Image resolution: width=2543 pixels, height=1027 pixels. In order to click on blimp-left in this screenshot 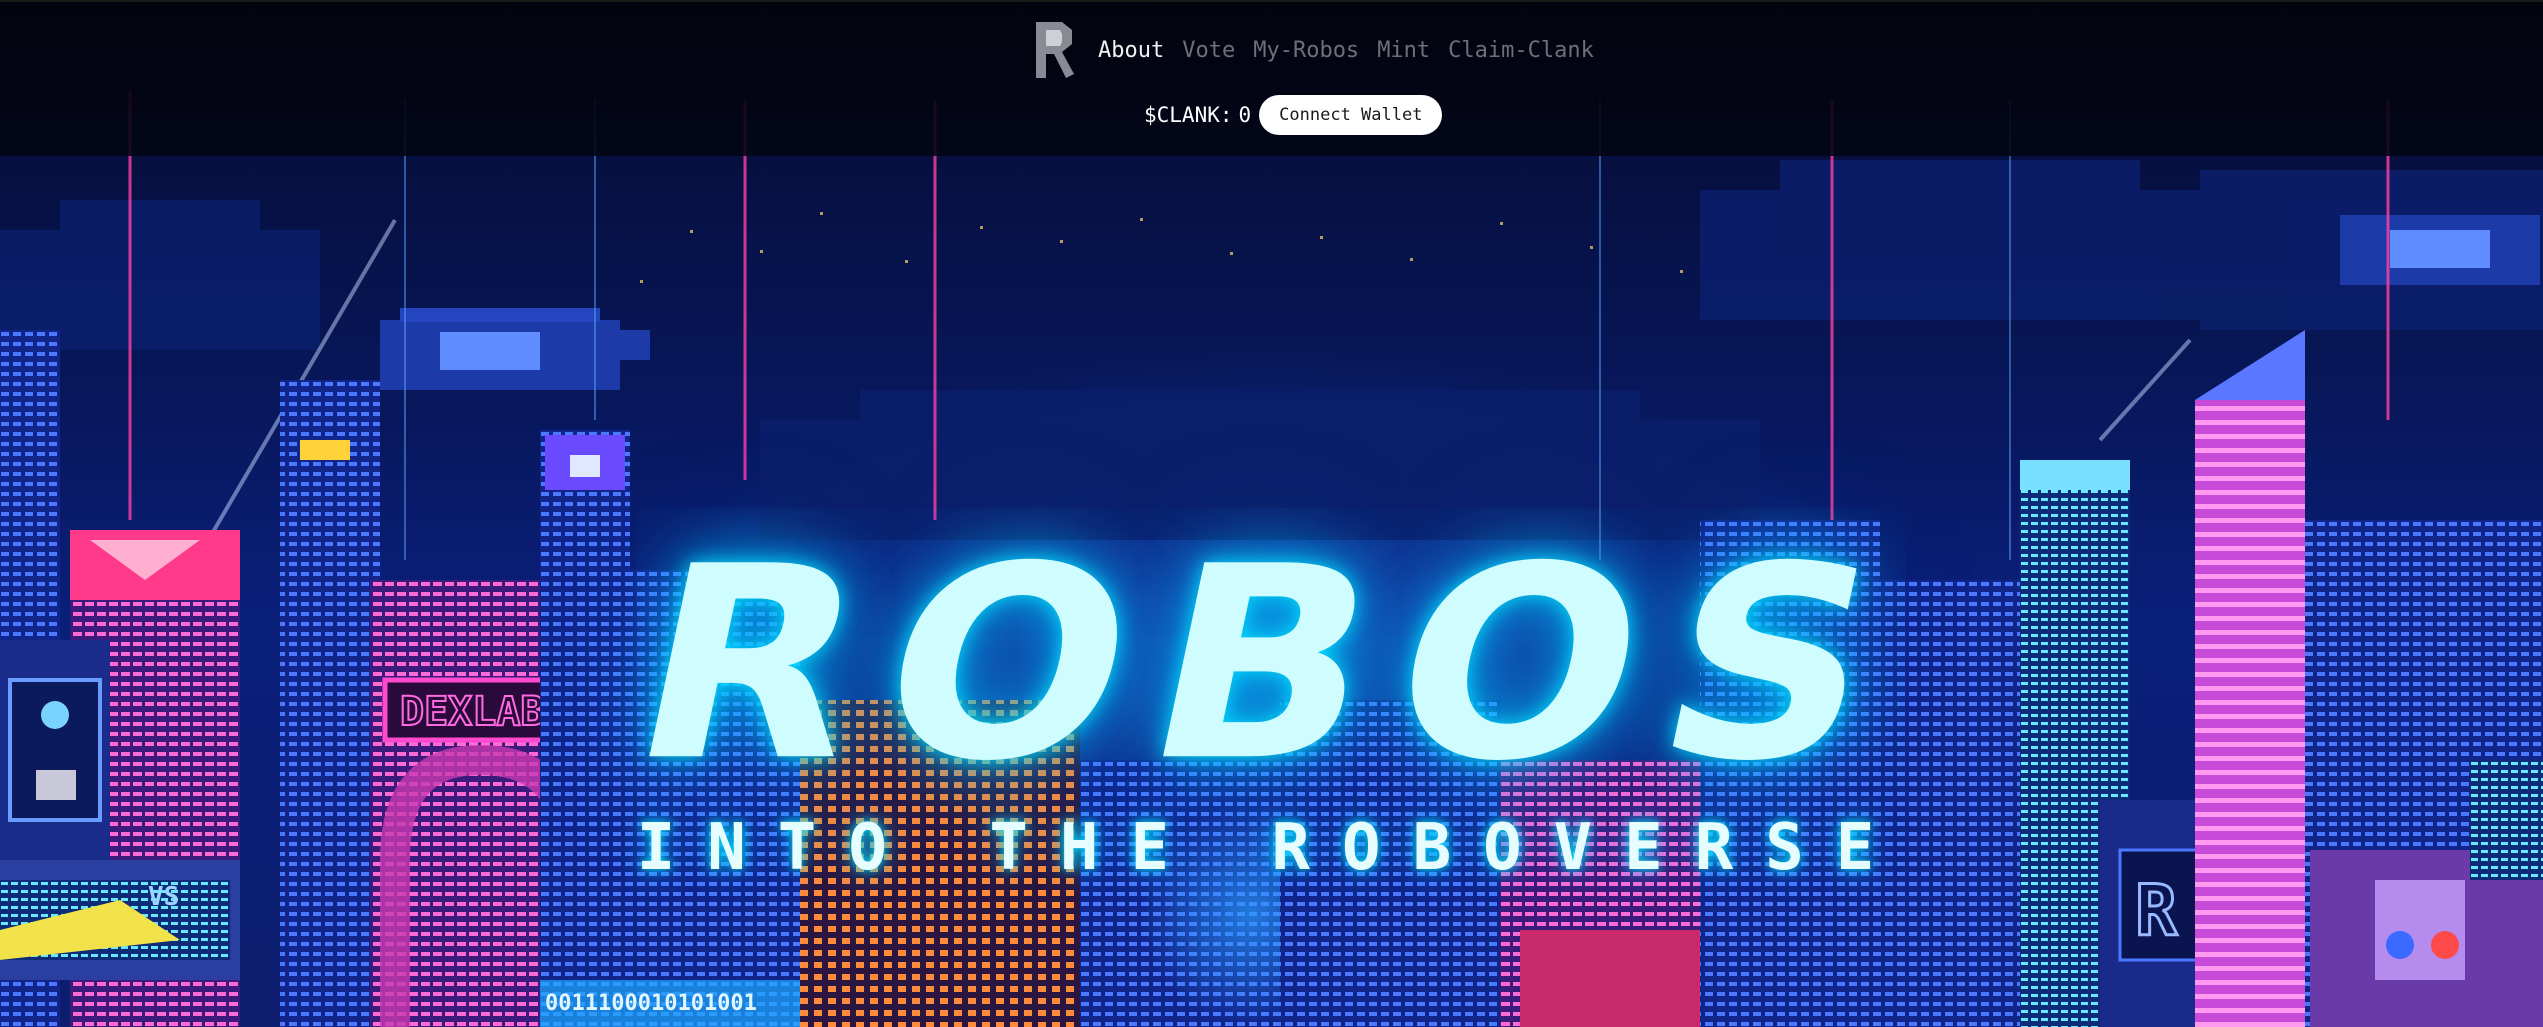, I will do `click(515, 349)`.